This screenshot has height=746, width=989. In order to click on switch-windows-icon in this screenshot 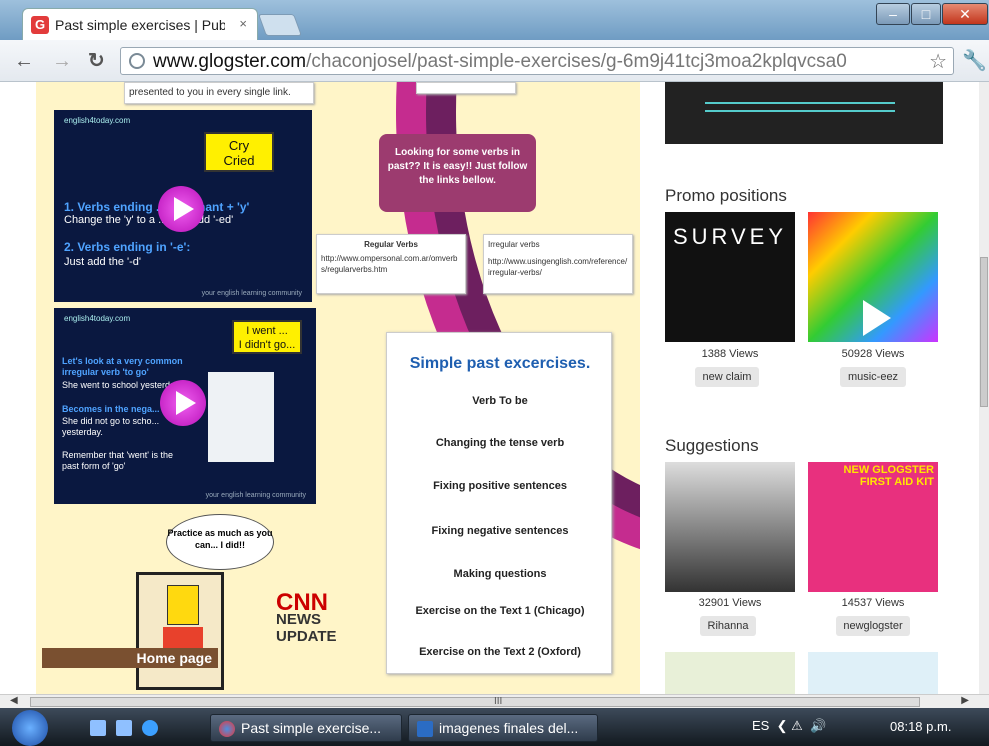, I will do `click(124, 728)`.